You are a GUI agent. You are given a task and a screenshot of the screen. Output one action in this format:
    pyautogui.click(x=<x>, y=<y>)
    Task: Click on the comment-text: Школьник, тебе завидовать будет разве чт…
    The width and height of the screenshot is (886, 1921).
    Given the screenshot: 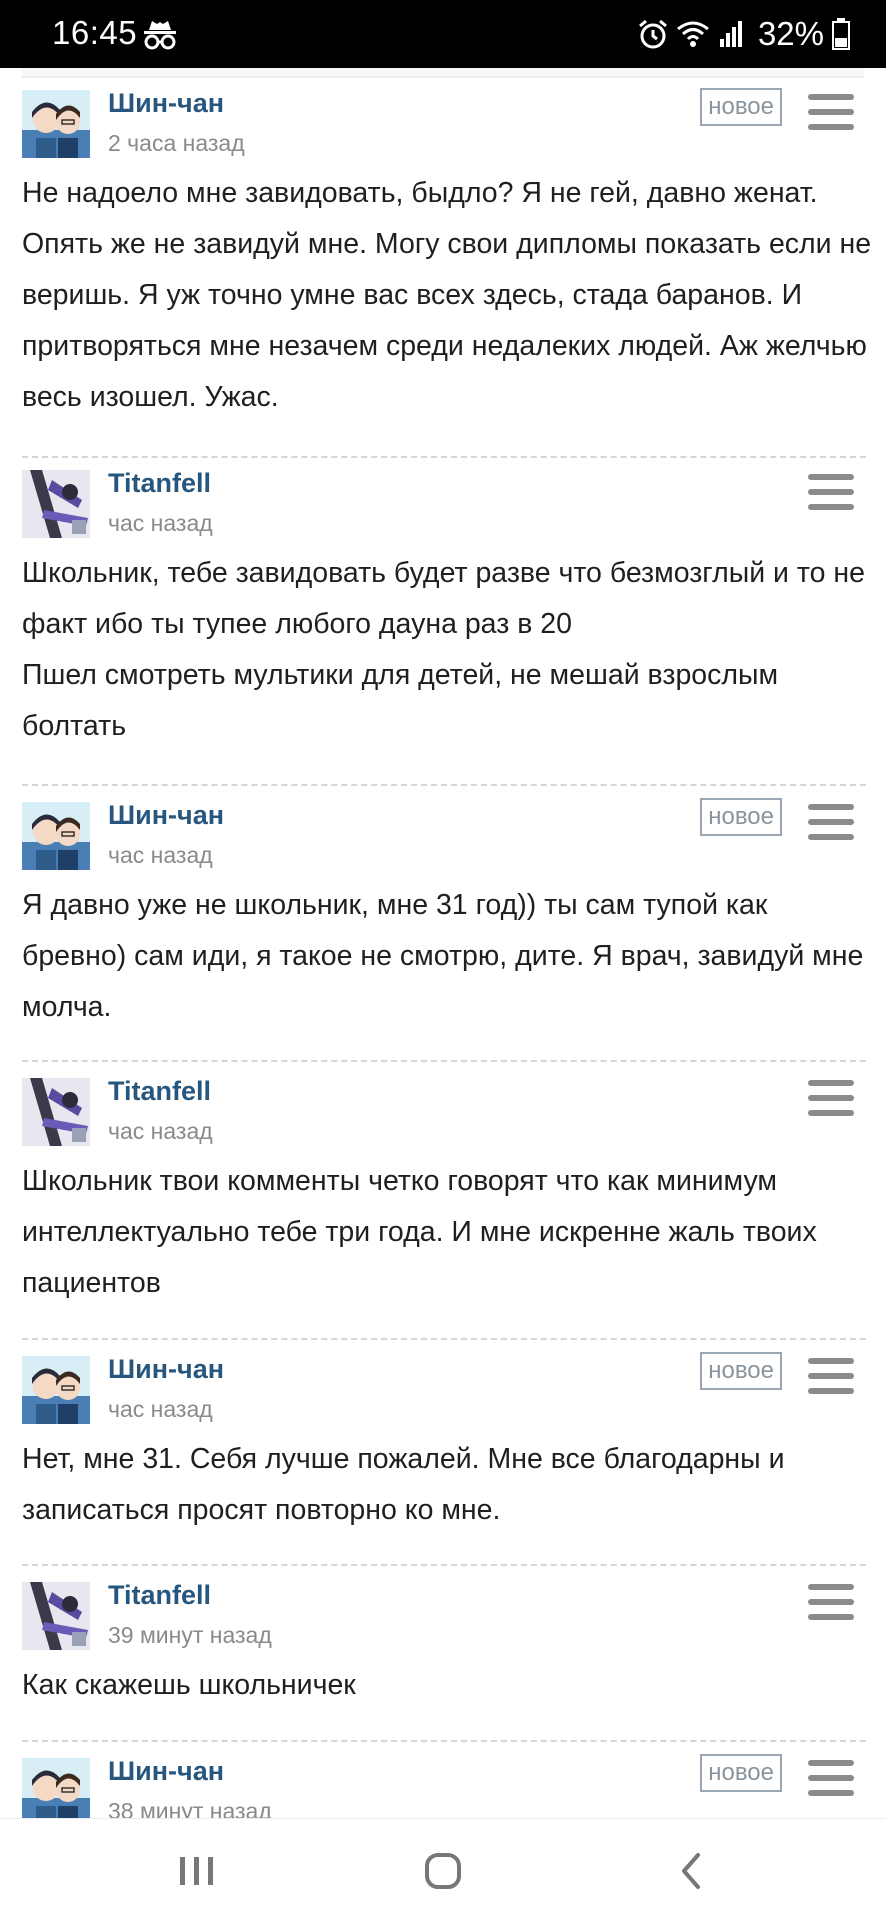 What is the action you would take?
    pyautogui.click(x=443, y=649)
    